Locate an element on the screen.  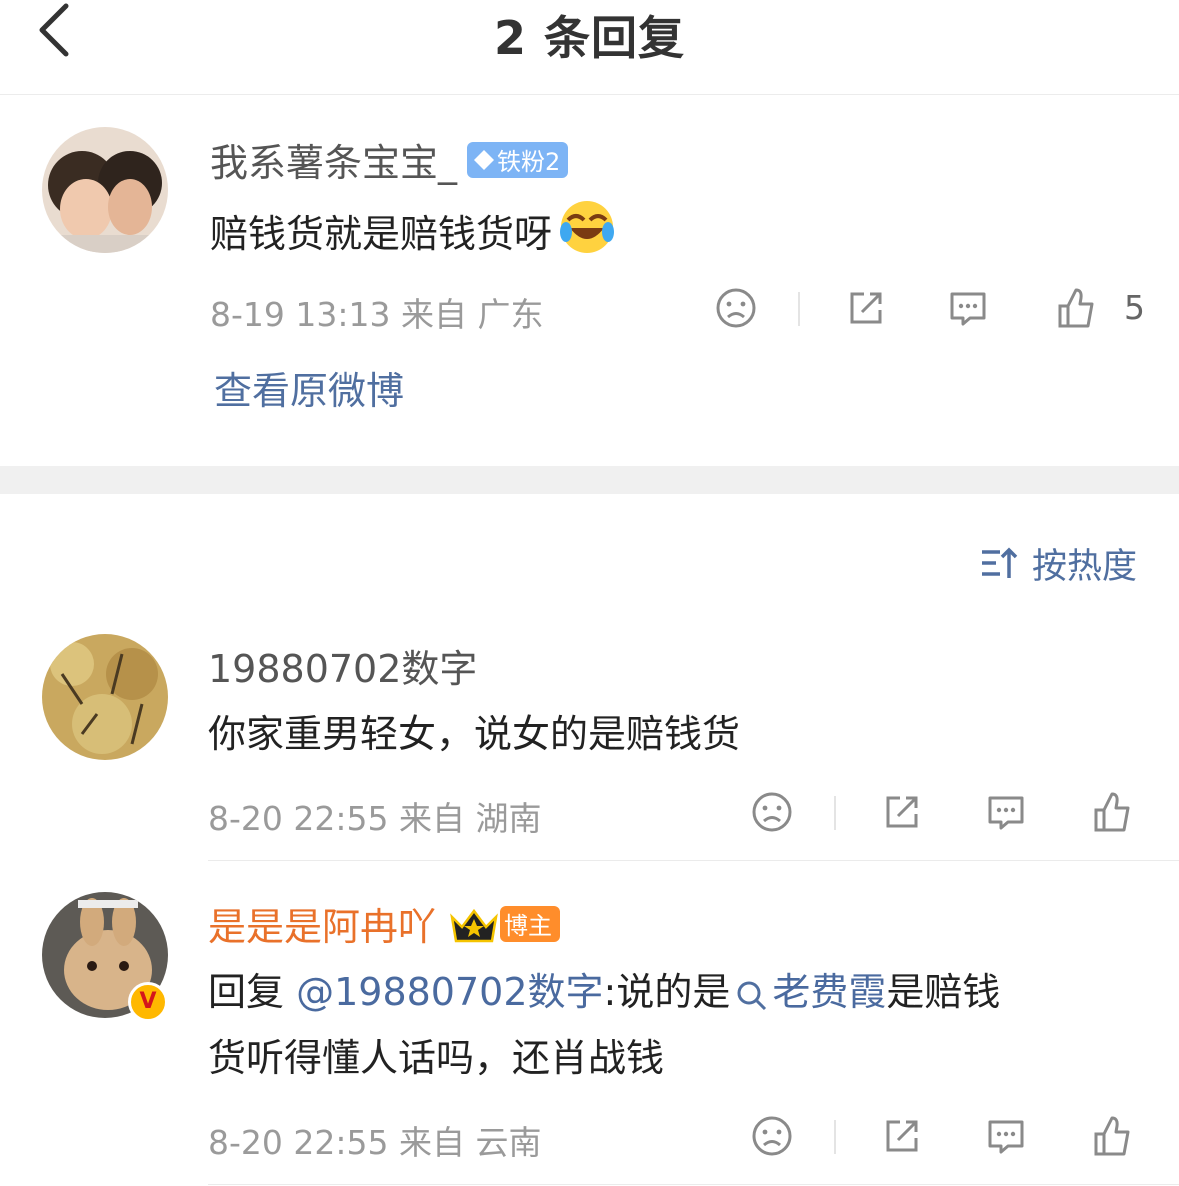
reply-text: 回复 @19880702数字:说的是 老费霞是赔钱 is located at coordinates (604, 992).